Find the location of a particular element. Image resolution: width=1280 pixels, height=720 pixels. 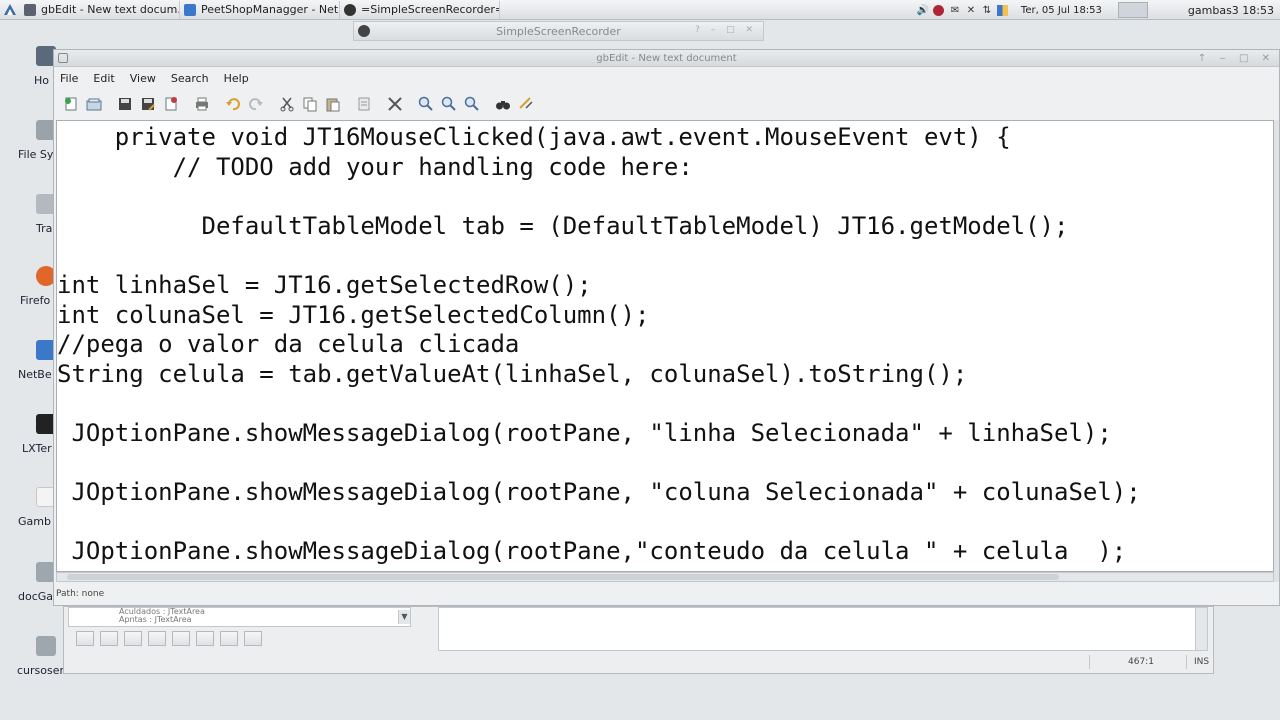

group-button is located at coordinates (181, 638).